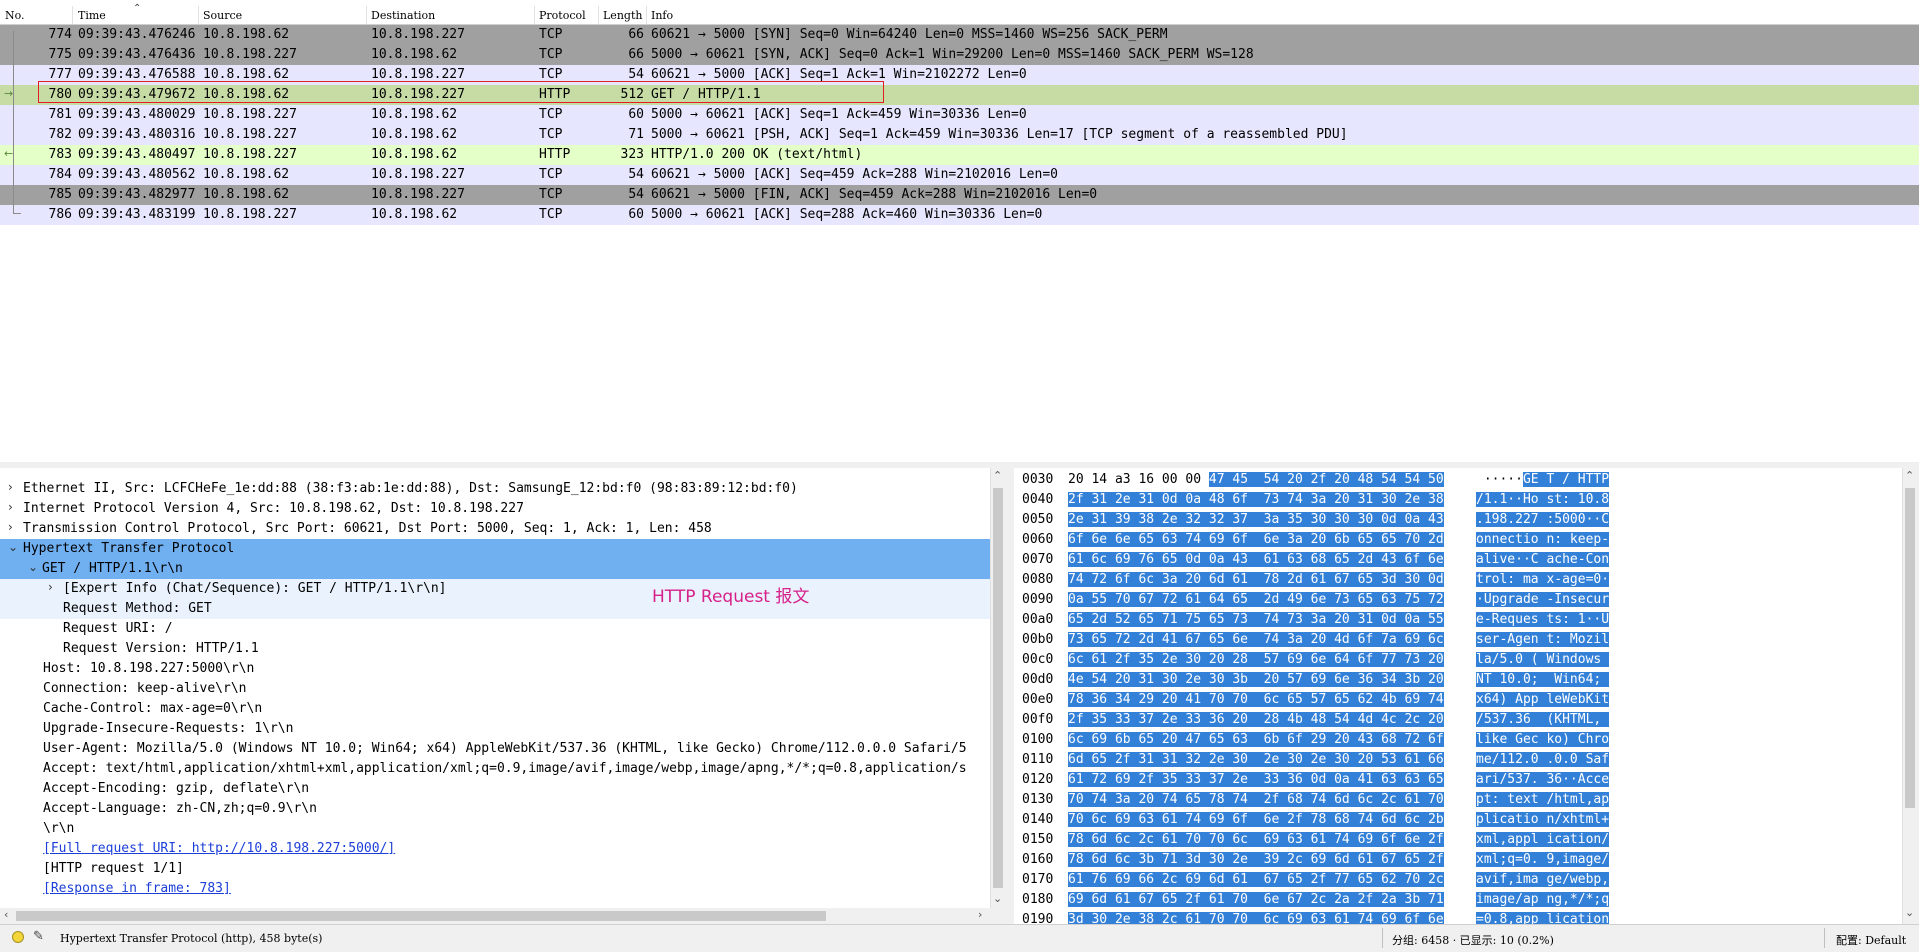 The image size is (1919, 952). I want to click on column-header-length: Length, so click(622, 15).